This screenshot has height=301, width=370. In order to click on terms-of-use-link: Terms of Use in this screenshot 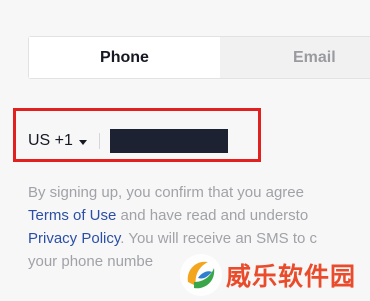, I will do `click(72, 215)`.